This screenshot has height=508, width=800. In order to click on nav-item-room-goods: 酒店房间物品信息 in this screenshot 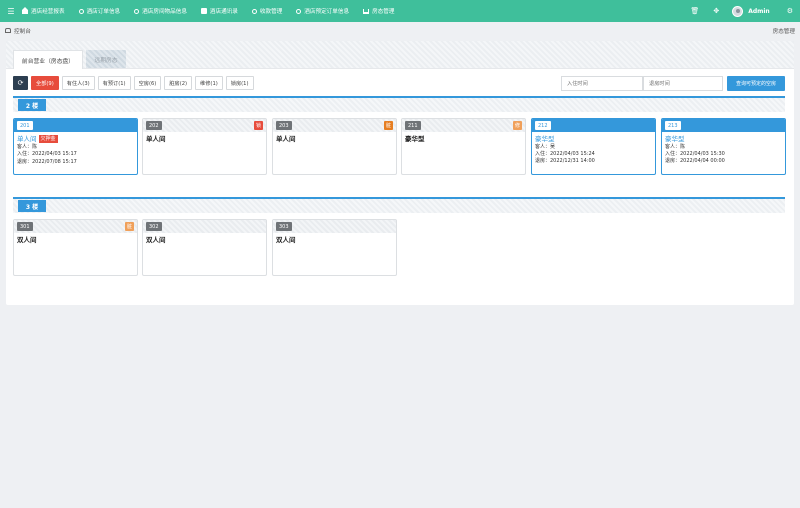, I will do `click(160, 11)`.